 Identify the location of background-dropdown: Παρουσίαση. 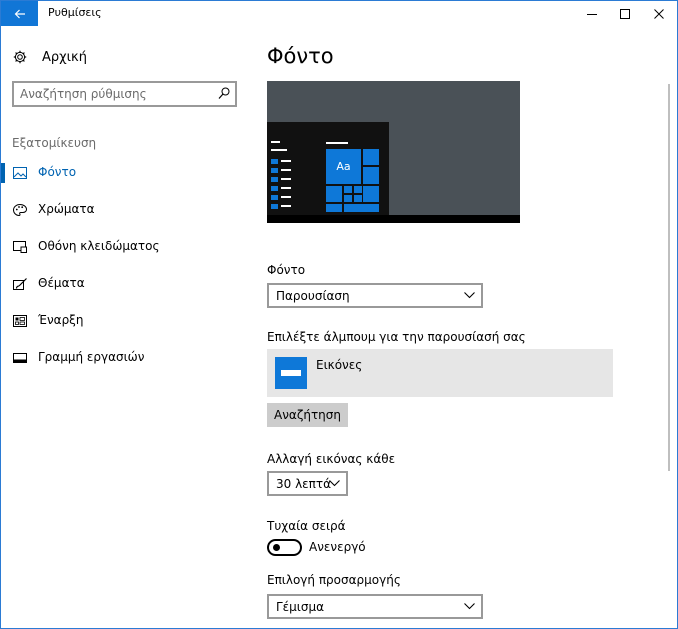
(375, 295).